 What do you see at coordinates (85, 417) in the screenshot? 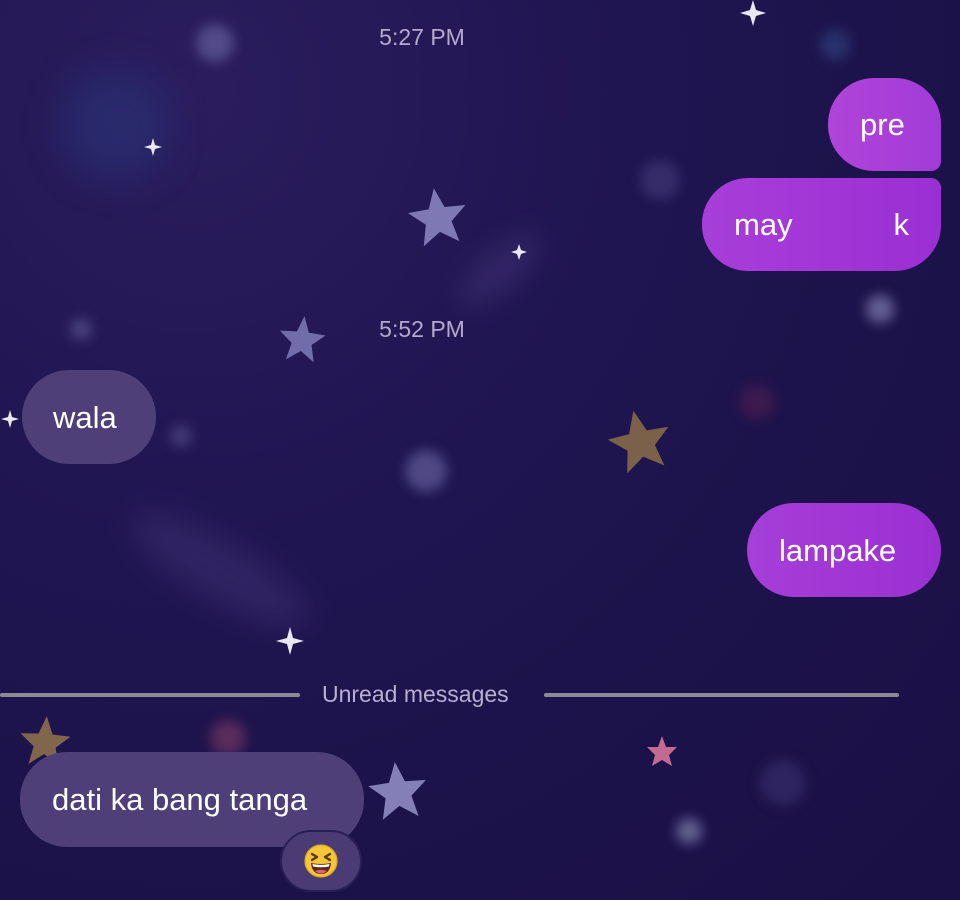
I see `message-text: wala` at bounding box center [85, 417].